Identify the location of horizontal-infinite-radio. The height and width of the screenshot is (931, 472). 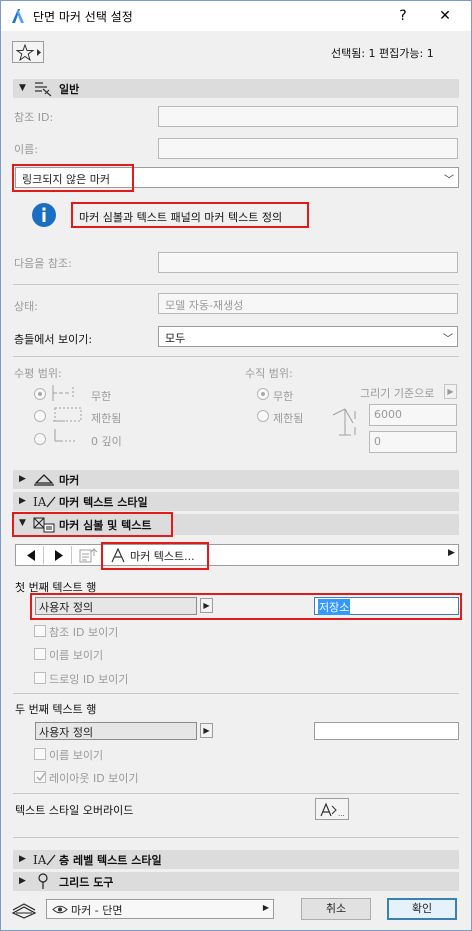
(40, 394).